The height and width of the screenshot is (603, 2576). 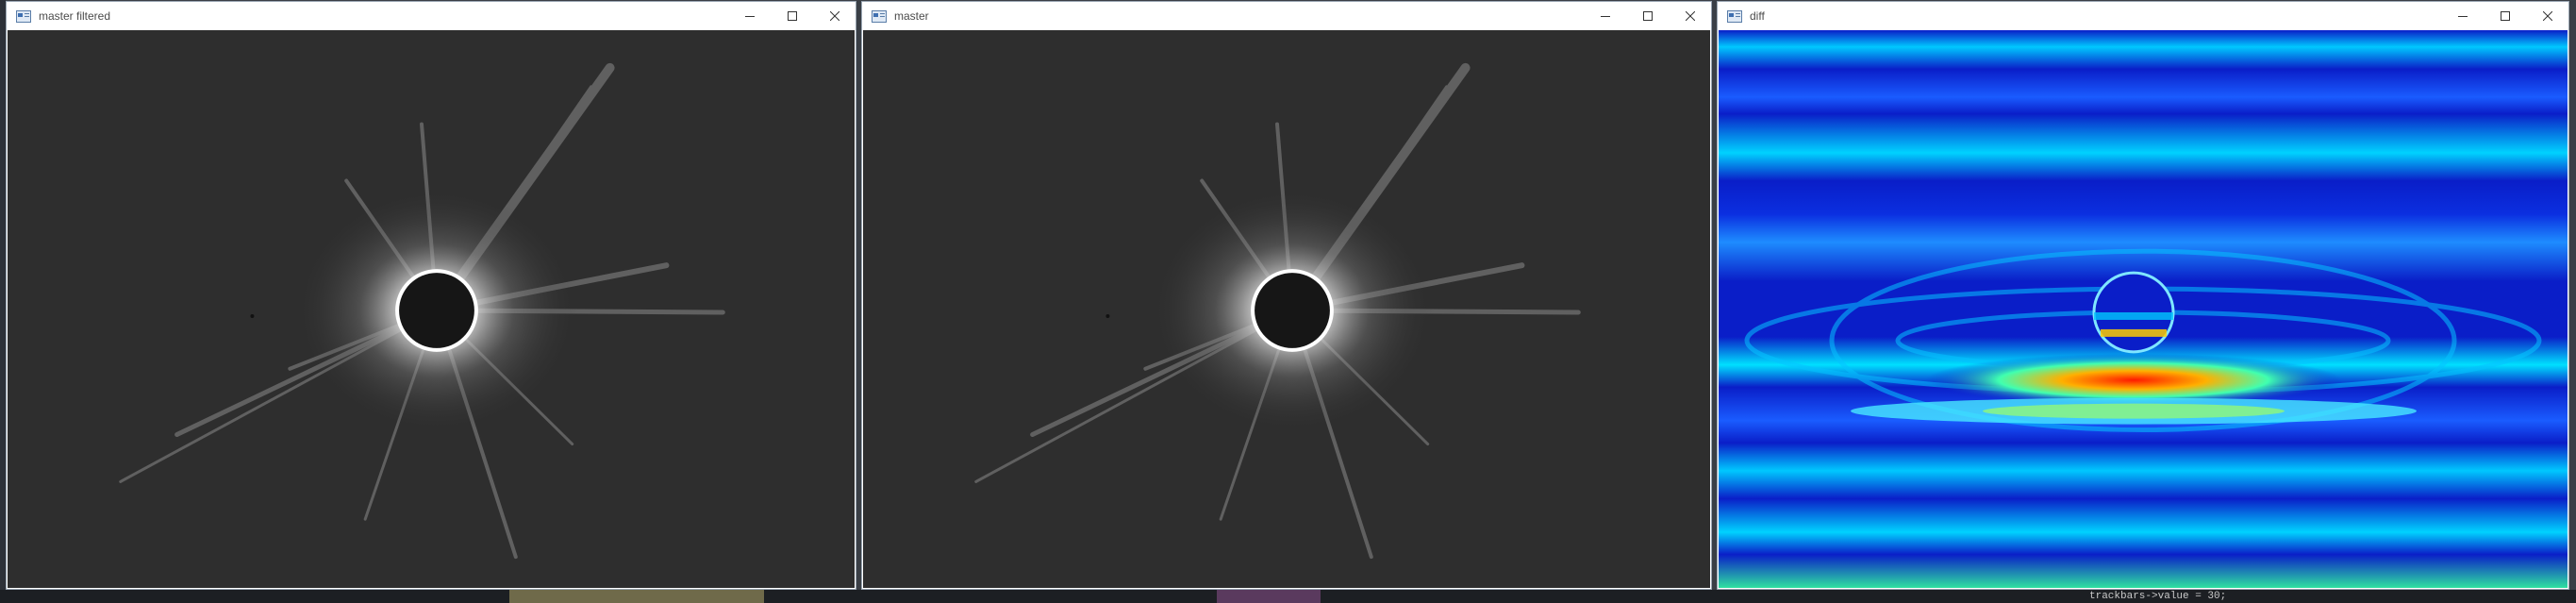 I want to click on window-title: diff, so click(x=1757, y=16).